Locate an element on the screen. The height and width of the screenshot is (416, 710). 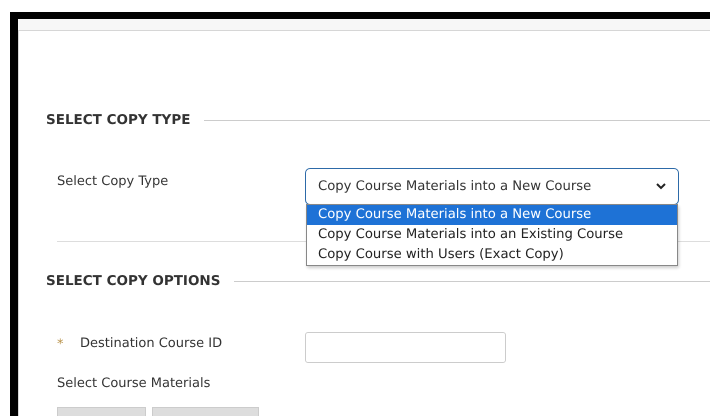
section-heading: SELECT COPY OPTIONS is located at coordinates (133, 282).